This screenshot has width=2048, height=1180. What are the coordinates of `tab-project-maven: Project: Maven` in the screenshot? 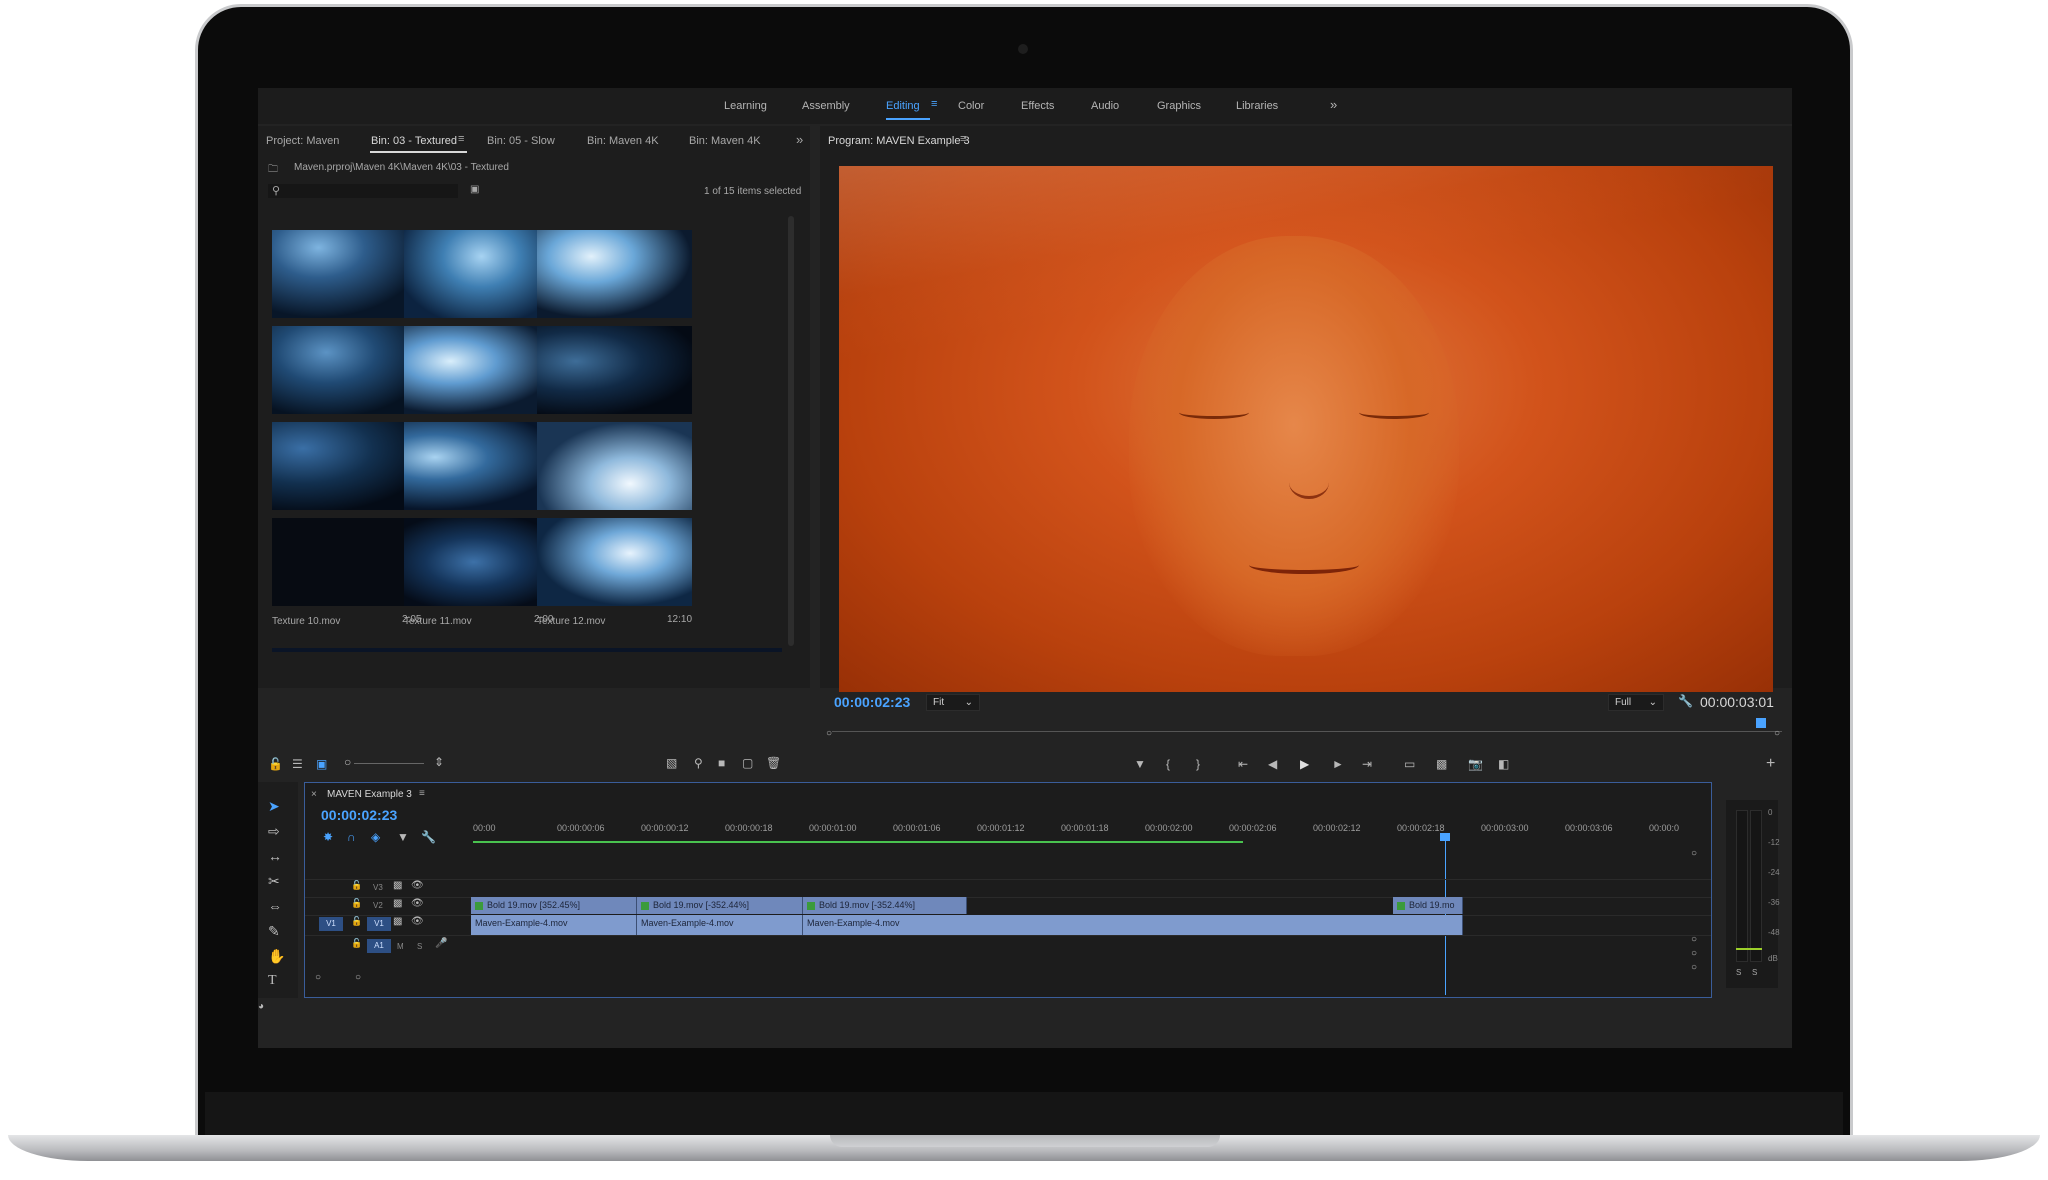 It's located at (302, 141).